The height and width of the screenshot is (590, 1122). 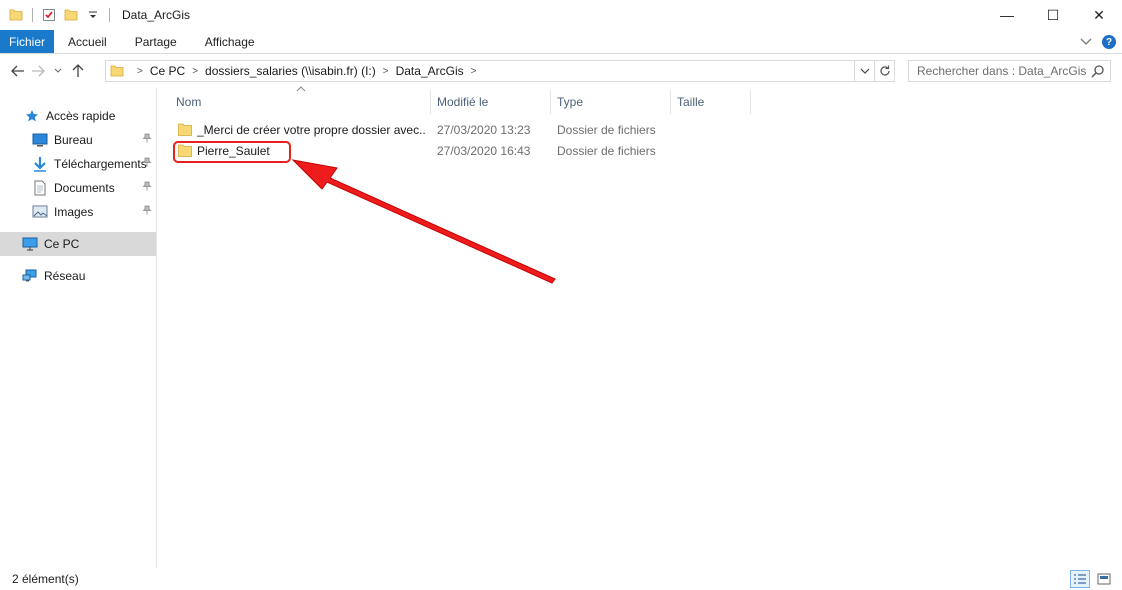 What do you see at coordinates (690, 102) in the screenshot?
I see `column-header-taille: Taille` at bounding box center [690, 102].